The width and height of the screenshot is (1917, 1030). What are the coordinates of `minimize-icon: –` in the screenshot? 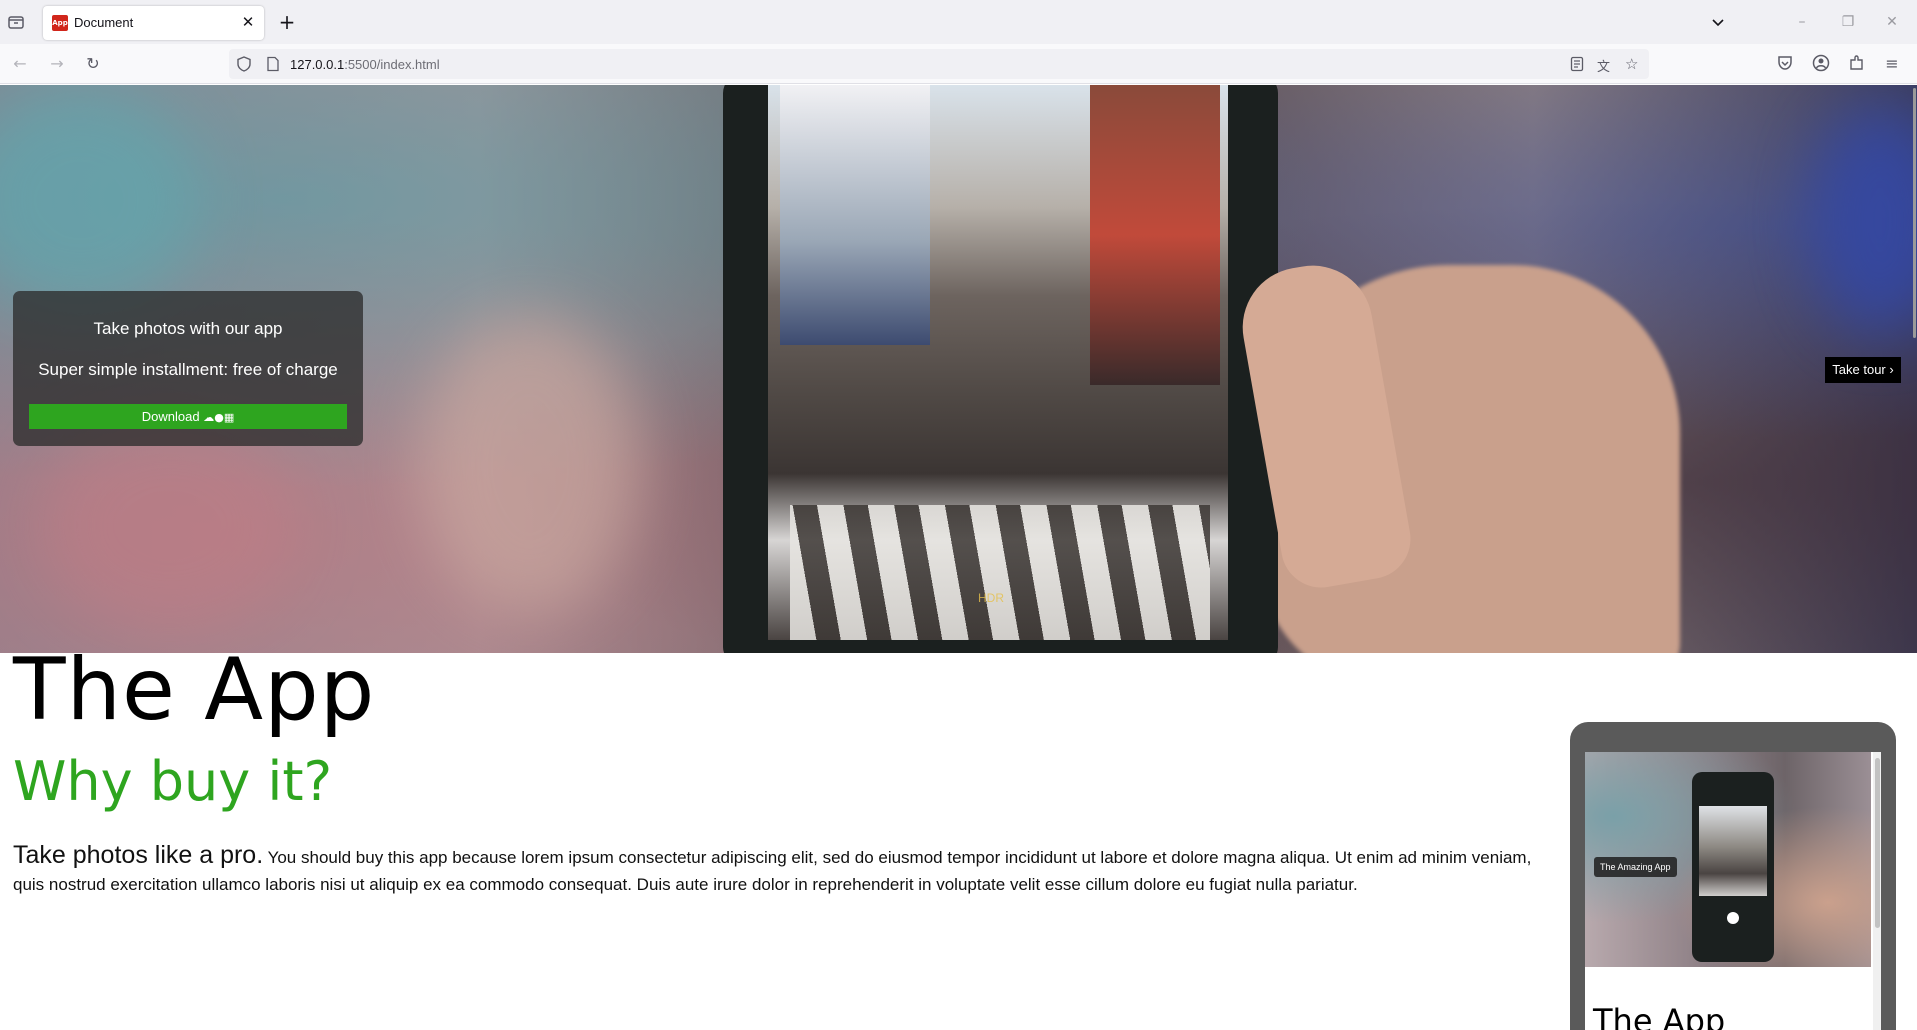 It's located at (1802, 22).